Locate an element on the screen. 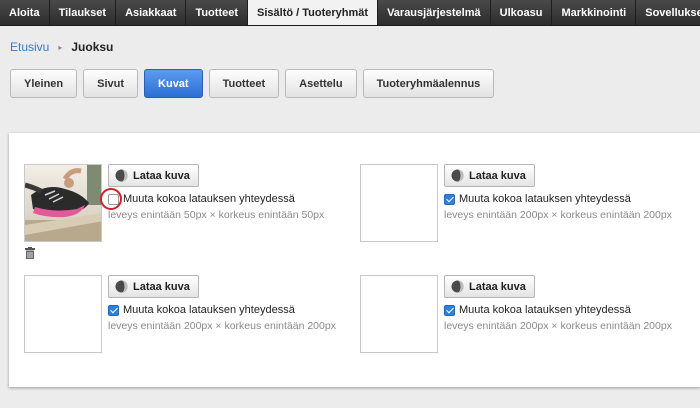 Image resolution: width=700 pixels, height=408 pixels. nav-item-tilaukset: Tilaukset is located at coordinates (83, 12).